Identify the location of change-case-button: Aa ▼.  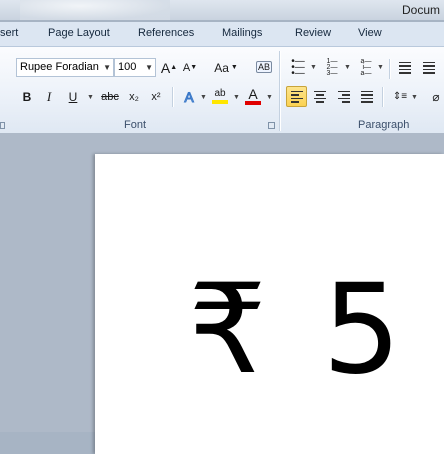
(226, 67).